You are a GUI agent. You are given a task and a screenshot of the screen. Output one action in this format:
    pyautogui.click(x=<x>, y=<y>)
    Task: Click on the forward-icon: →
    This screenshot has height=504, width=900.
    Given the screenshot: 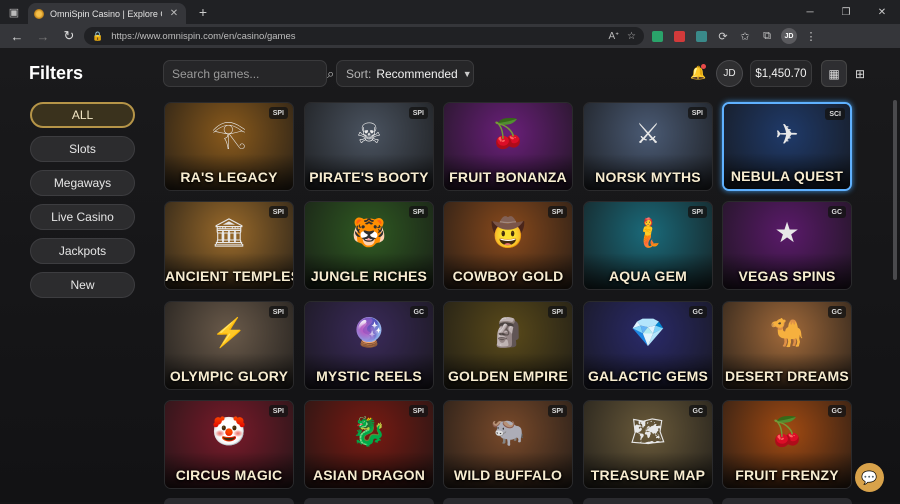 What is the action you would take?
    pyautogui.click(x=43, y=36)
    